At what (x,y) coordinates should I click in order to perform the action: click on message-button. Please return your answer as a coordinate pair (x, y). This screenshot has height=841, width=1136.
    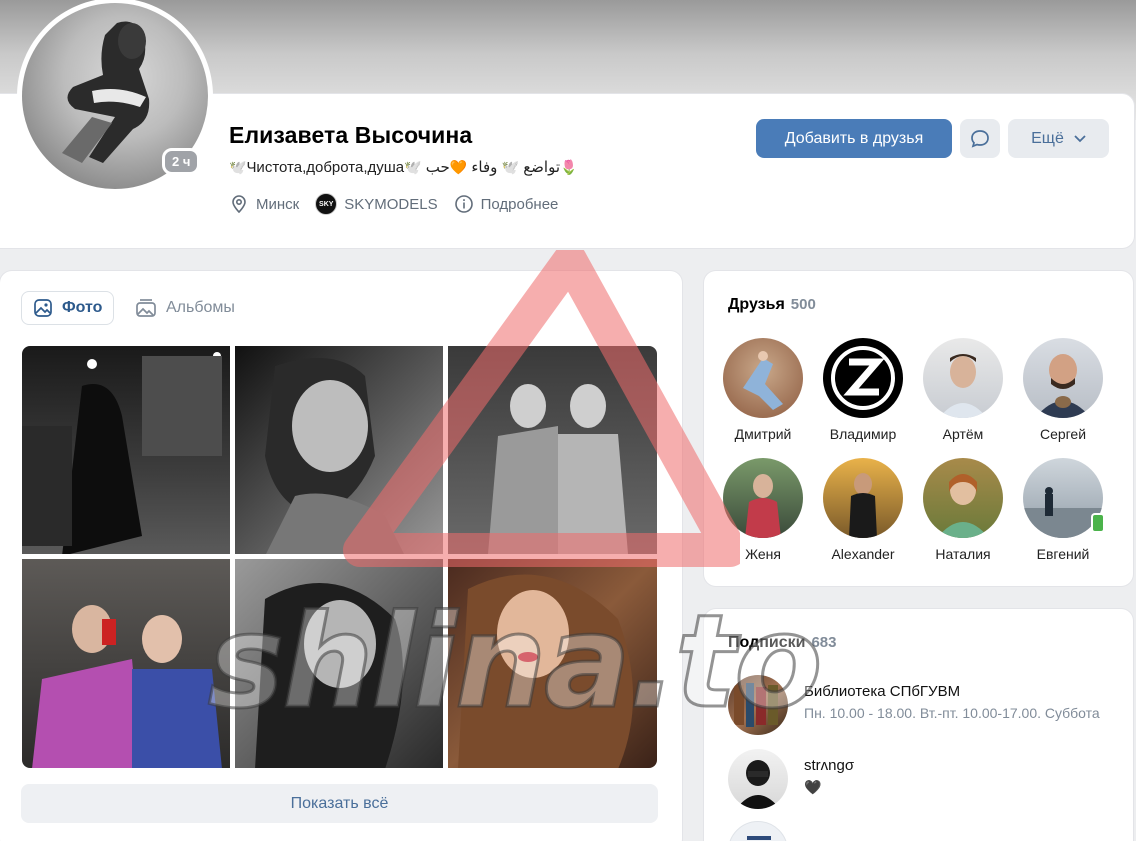
    Looking at the image, I should click on (980, 138).